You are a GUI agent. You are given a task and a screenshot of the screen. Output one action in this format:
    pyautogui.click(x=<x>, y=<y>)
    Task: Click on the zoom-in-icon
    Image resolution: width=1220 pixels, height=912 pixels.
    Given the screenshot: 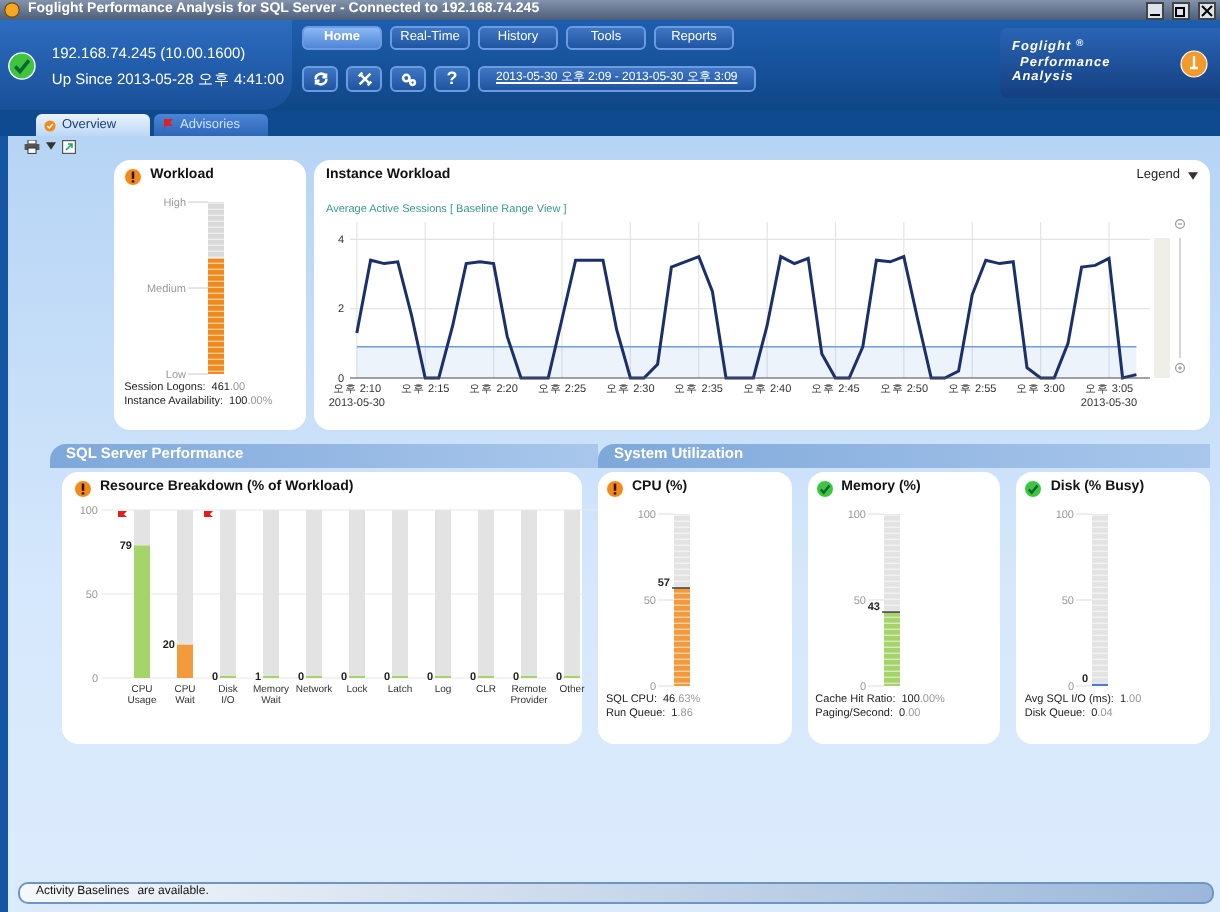 What is the action you would take?
    pyautogui.click(x=1180, y=367)
    